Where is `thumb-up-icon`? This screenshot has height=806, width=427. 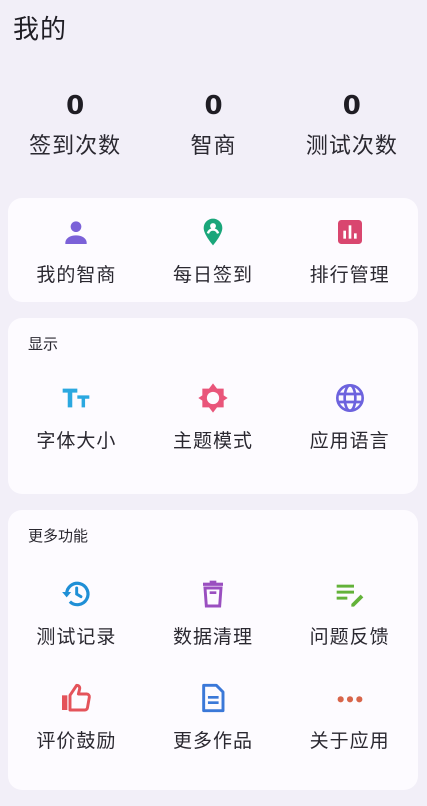
thumb-up-icon is located at coordinates (76, 698).